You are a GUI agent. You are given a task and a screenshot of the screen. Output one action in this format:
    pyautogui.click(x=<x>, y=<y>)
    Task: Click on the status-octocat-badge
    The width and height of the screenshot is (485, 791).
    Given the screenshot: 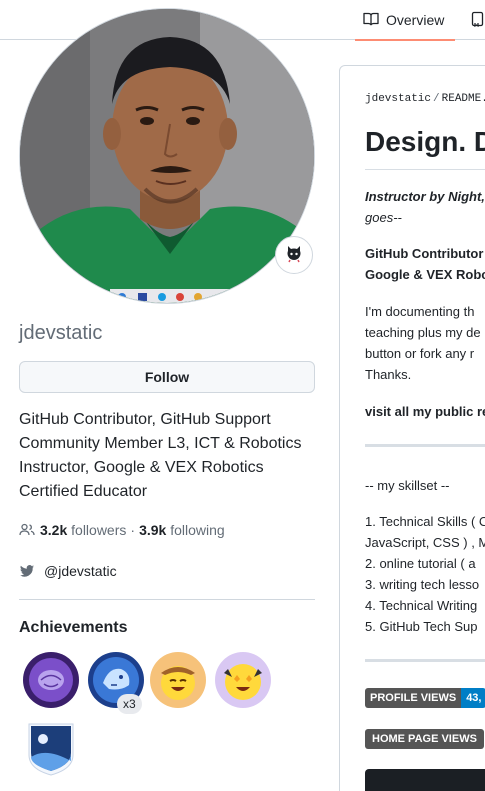 What is the action you would take?
    pyautogui.click(x=294, y=255)
    